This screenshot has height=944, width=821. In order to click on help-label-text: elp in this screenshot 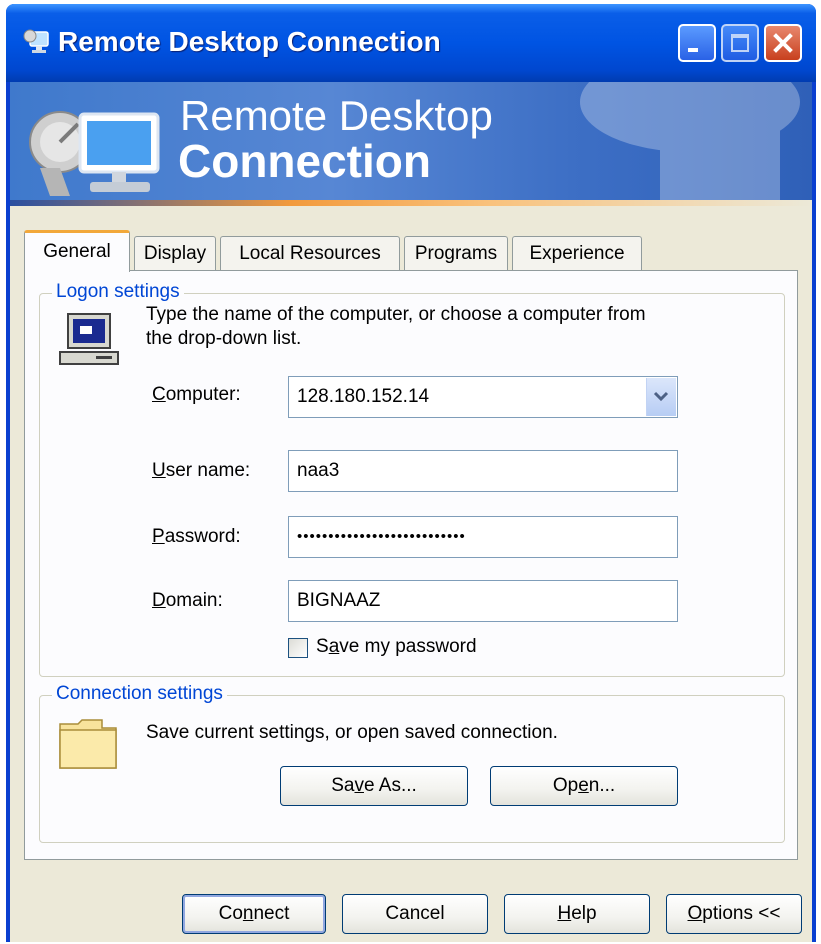, I will do `click(584, 913)`.